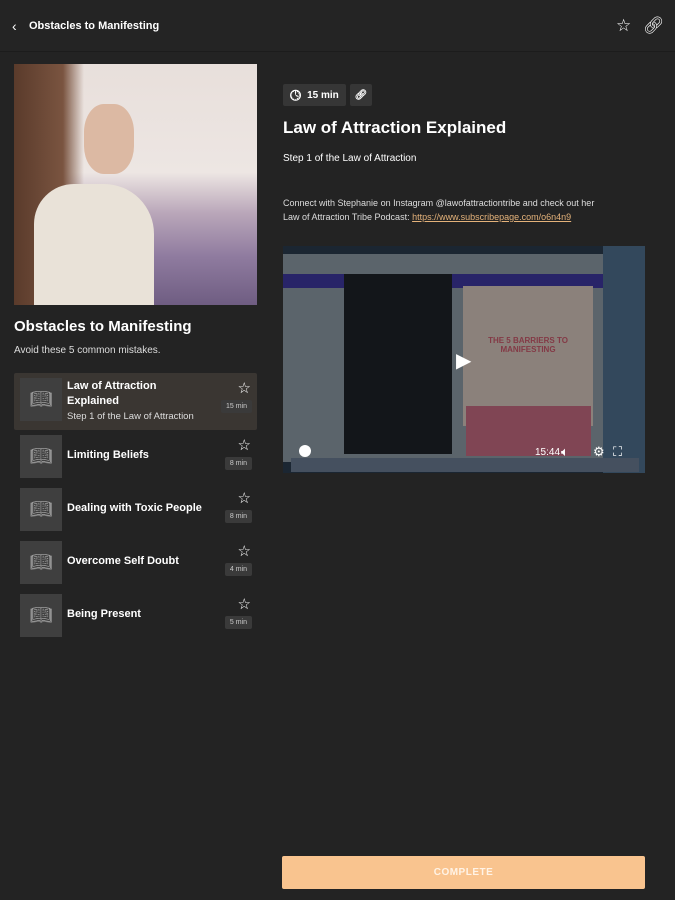 The height and width of the screenshot is (900, 675). I want to click on program-cover-image, so click(135, 184).